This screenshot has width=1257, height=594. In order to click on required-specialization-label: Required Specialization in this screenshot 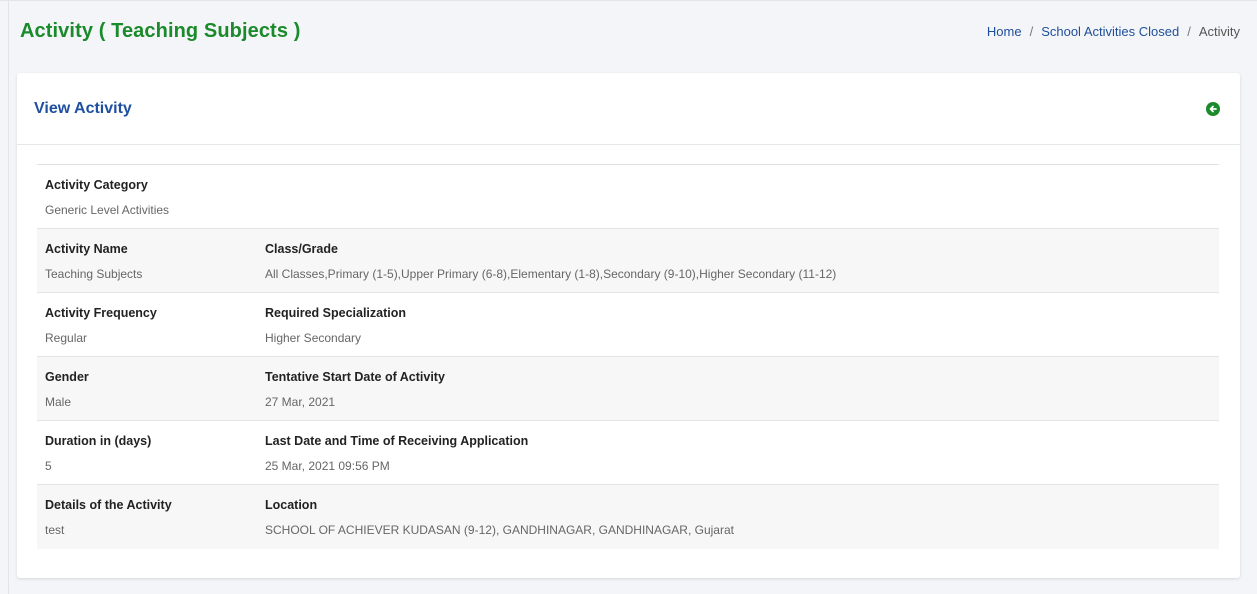, I will do `click(336, 313)`.